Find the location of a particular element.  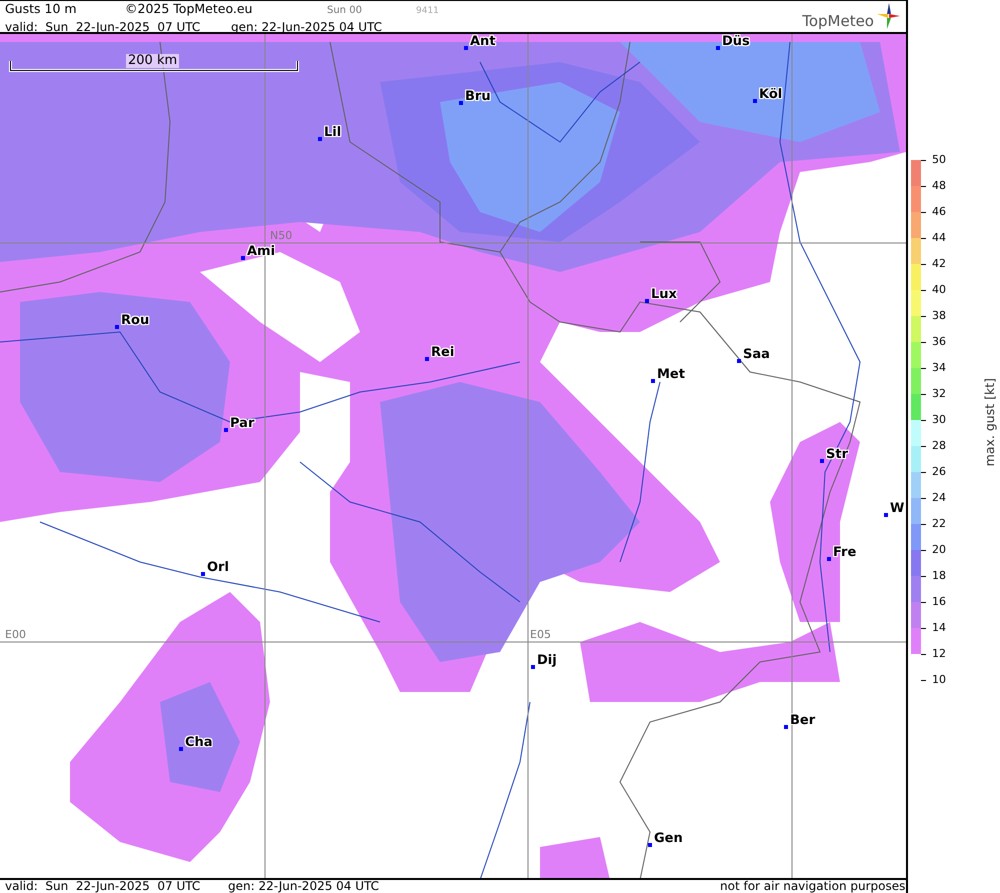

city-label: Met is located at coordinates (671, 375).